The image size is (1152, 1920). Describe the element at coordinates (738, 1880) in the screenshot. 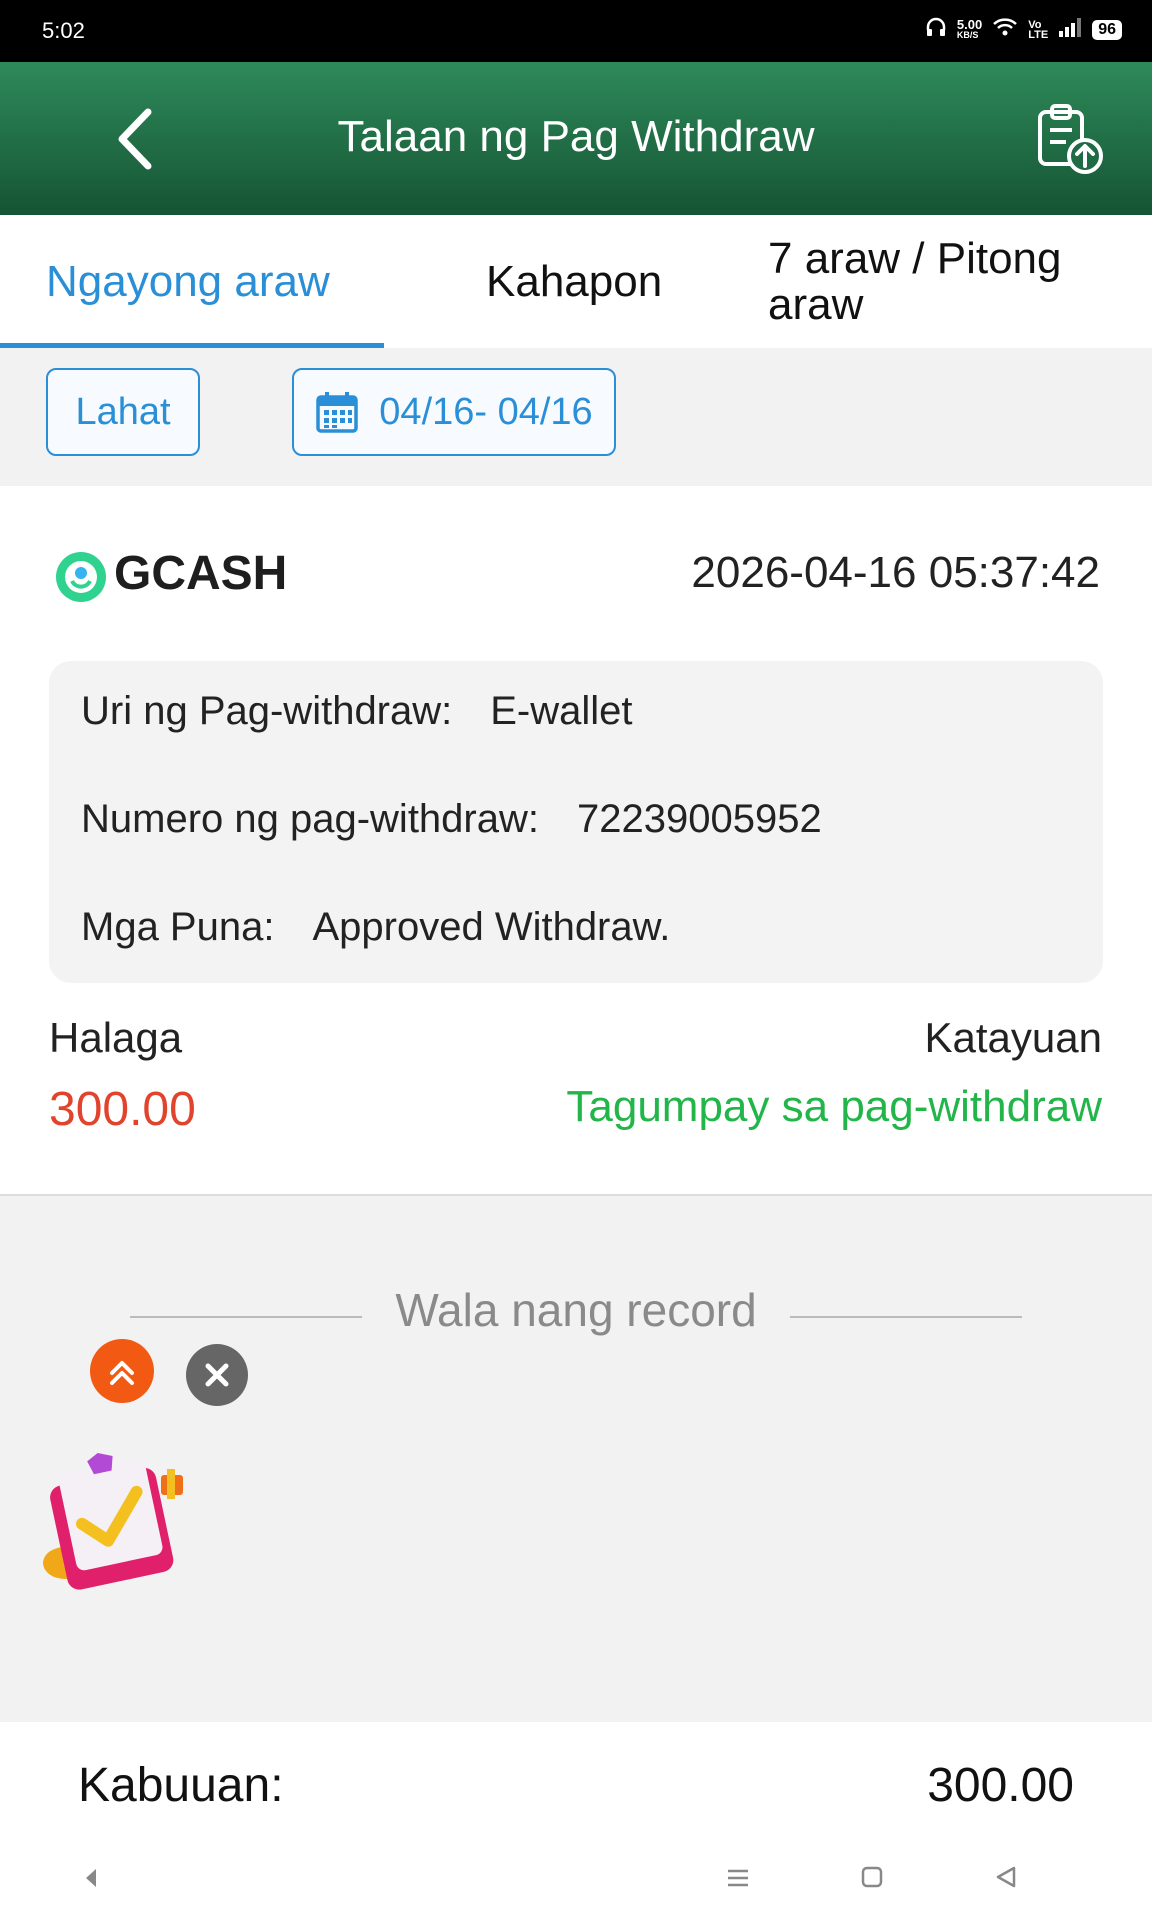

I see `menu-icon` at that location.